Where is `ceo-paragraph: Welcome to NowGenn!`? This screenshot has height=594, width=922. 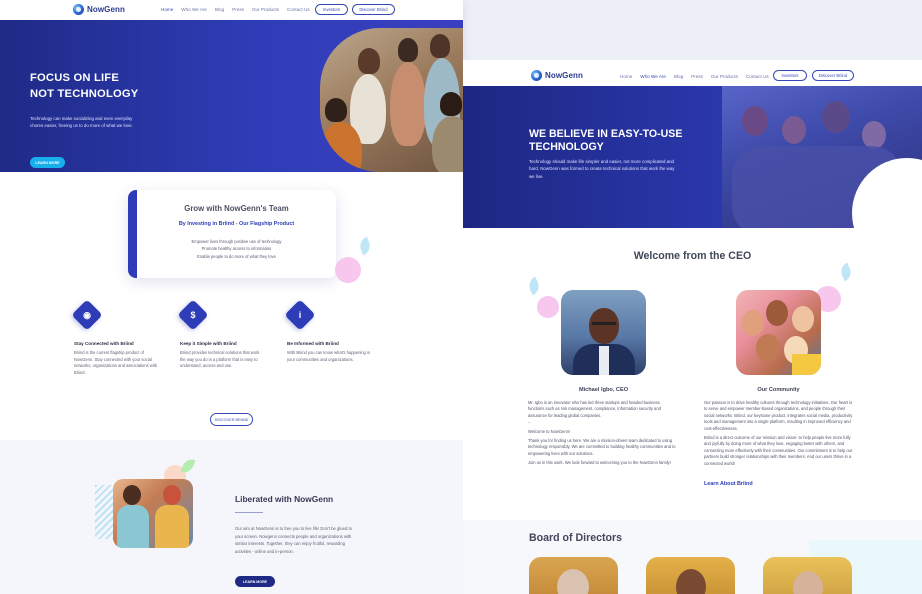 ceo-paragraph: Welcome to NowGenn! is located at coordinates (549, 431).